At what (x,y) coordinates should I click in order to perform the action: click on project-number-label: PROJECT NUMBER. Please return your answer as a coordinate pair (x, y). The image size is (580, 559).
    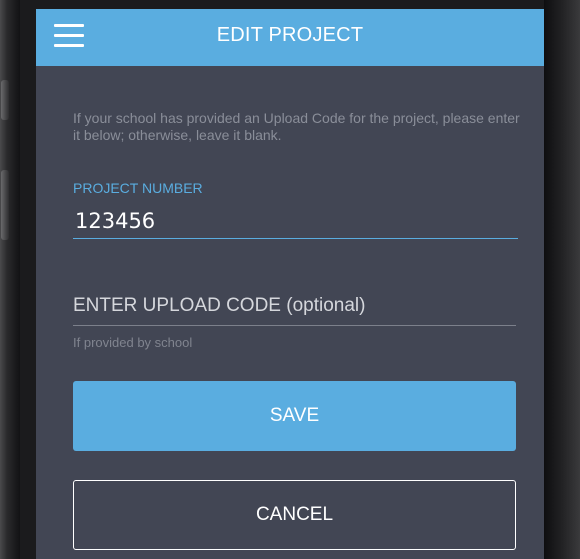
    Looking at the image, I should click on (138, 188).